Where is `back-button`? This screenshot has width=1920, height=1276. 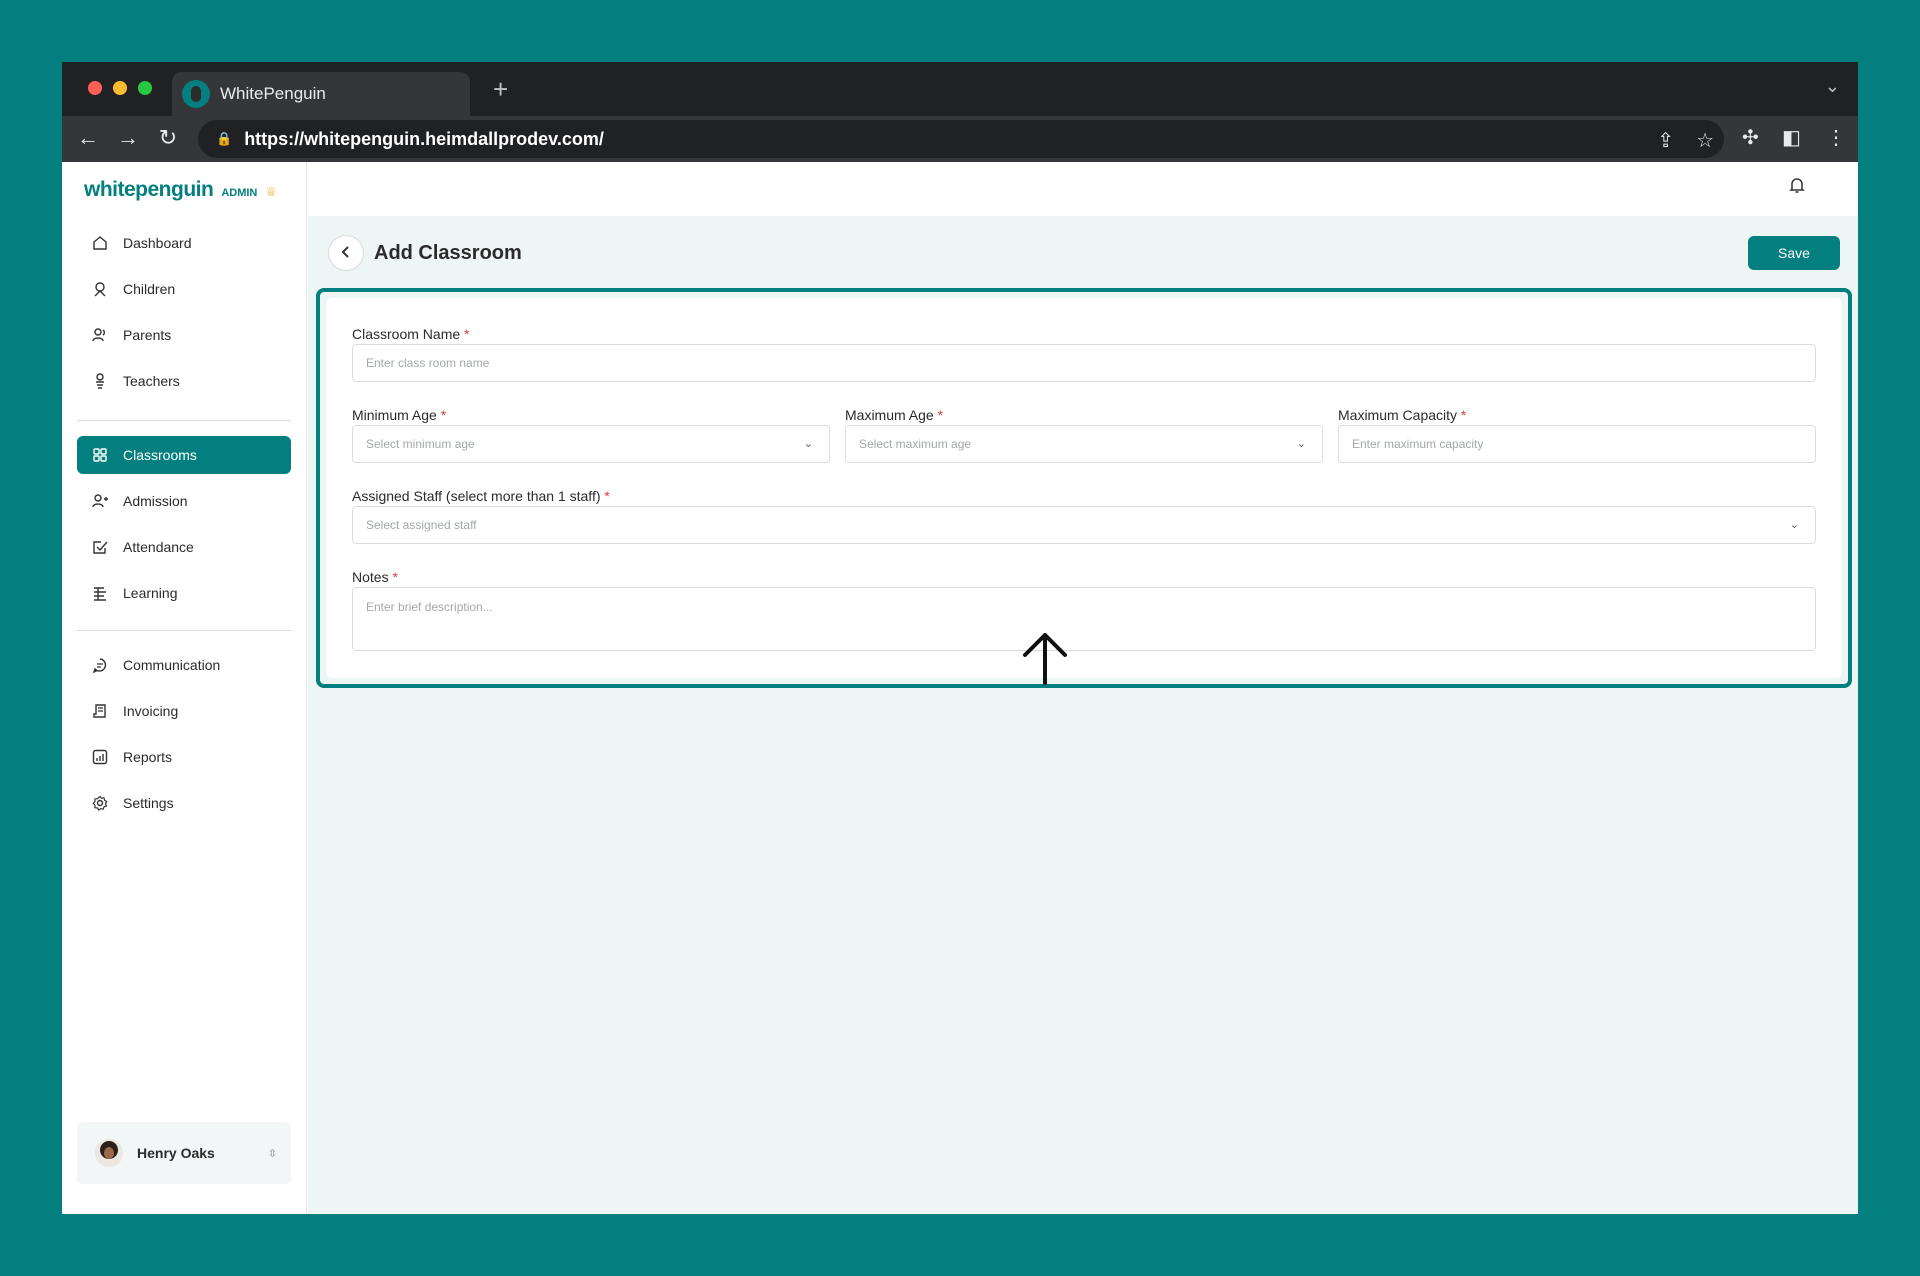
back-button is located at coordinates (346, 253).